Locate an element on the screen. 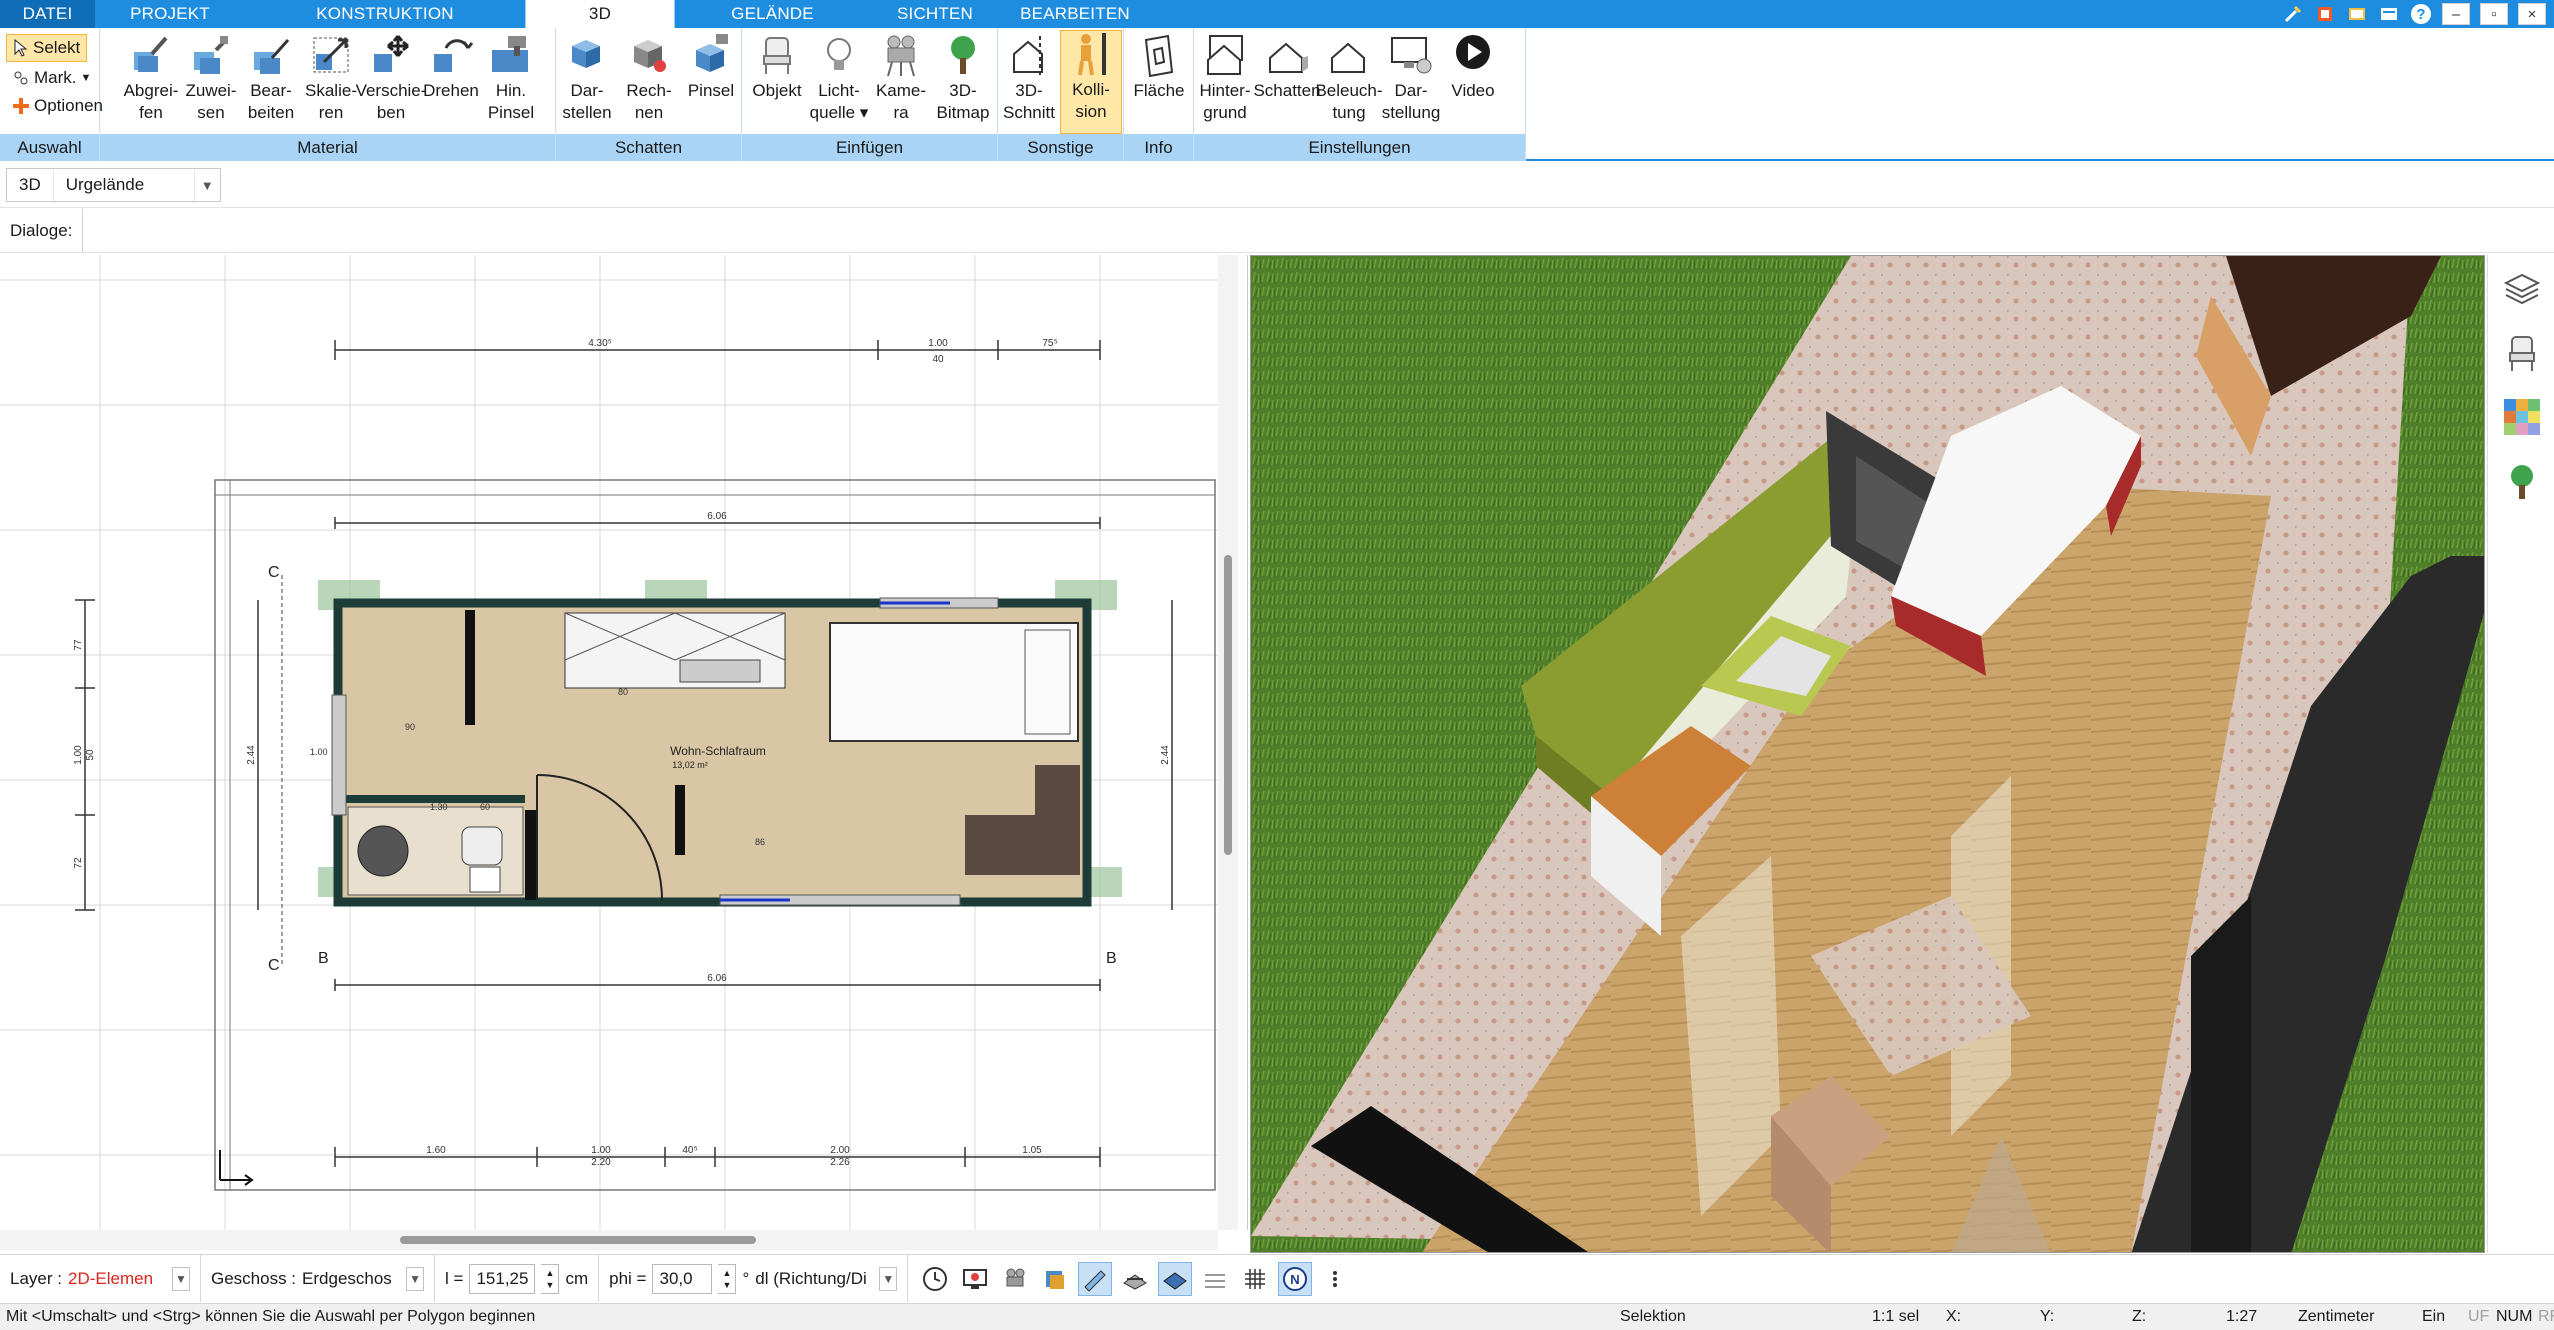 Image resolution: width=2554 pixels, height=1330 pixels. layers-icon is located at coordinates (2522, 289).